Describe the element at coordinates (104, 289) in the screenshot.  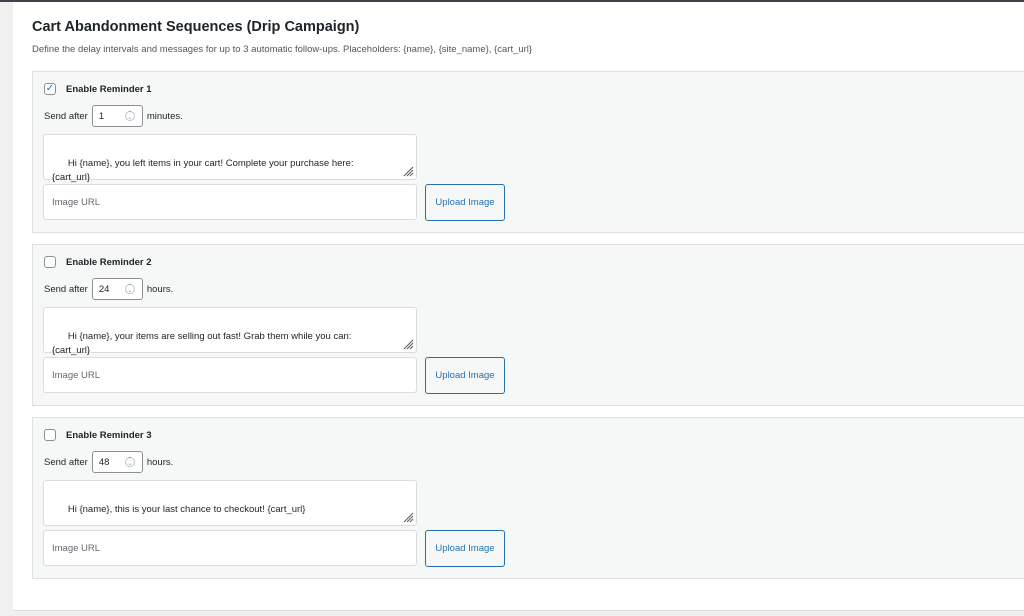
I see `delay-value: 24` at that location.